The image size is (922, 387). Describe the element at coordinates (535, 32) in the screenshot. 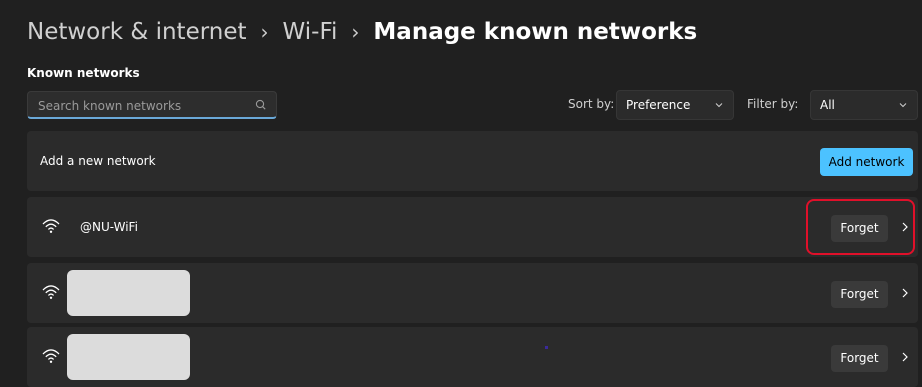

I see `page-title: Manage known networks` at that location.